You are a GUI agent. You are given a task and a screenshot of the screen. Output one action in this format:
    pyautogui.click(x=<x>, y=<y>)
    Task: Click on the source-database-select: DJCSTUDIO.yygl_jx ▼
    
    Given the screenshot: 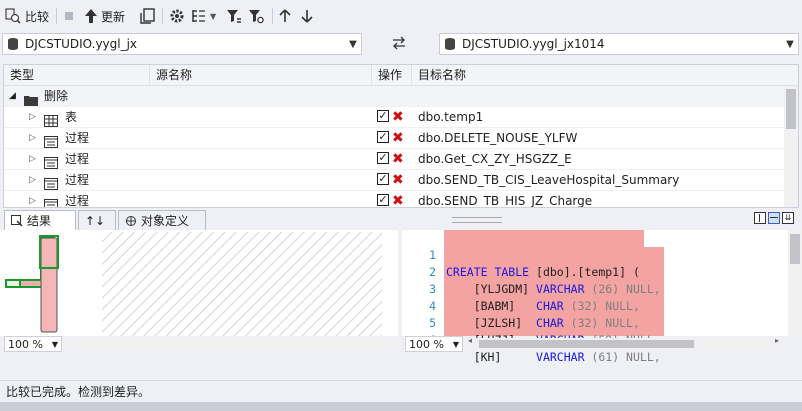 What is the action you would take?
    pyautogui.click(x=182, y=44)
    